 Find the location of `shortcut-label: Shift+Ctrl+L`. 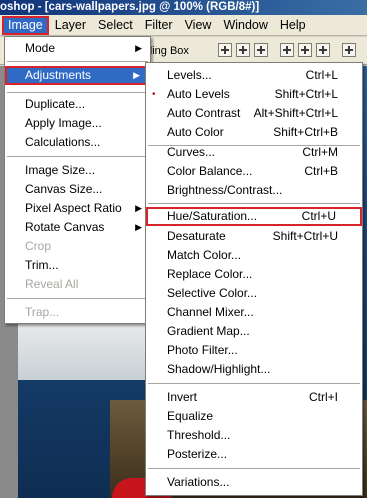

shortcut-label: Shift+Ctrl+L is located at coordinates (306, 94).